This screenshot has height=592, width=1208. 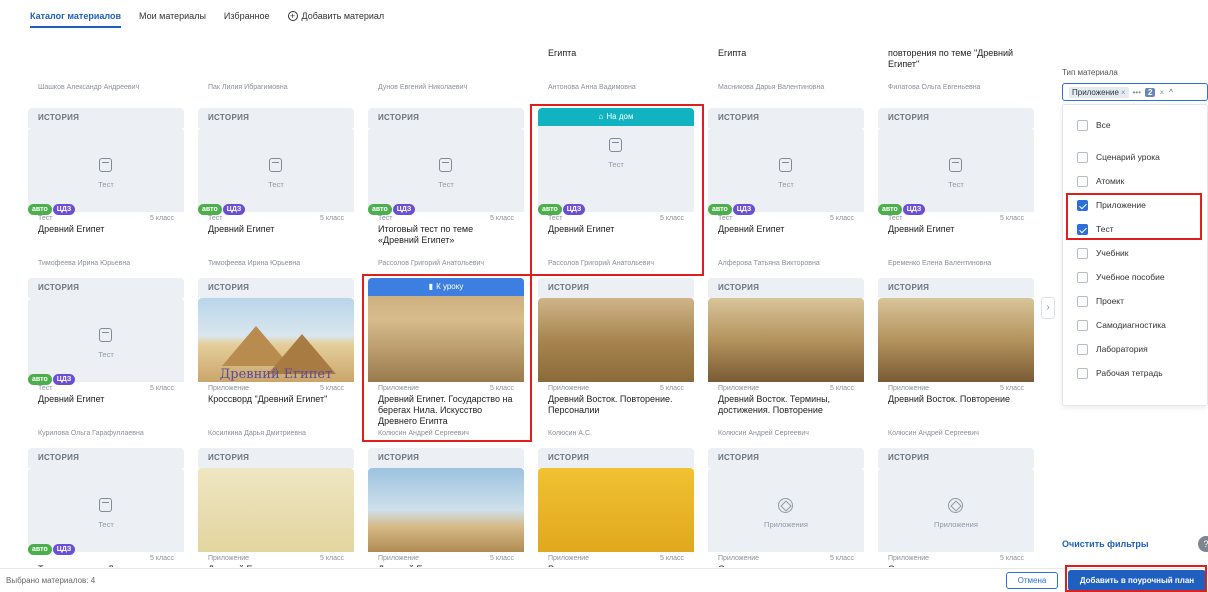 What do you see at coordinates (786, 73) in the screenshot?
I see `material-card: Египта Масникова Дарья Валентиновна` at bounding box center [786, 73].